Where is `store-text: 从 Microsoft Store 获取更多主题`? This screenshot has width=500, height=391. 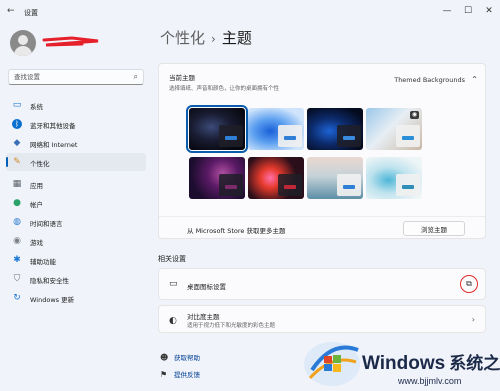 store-text: 从 Microsoft Store 获取更多主题 is located at coordinates (236, 231).